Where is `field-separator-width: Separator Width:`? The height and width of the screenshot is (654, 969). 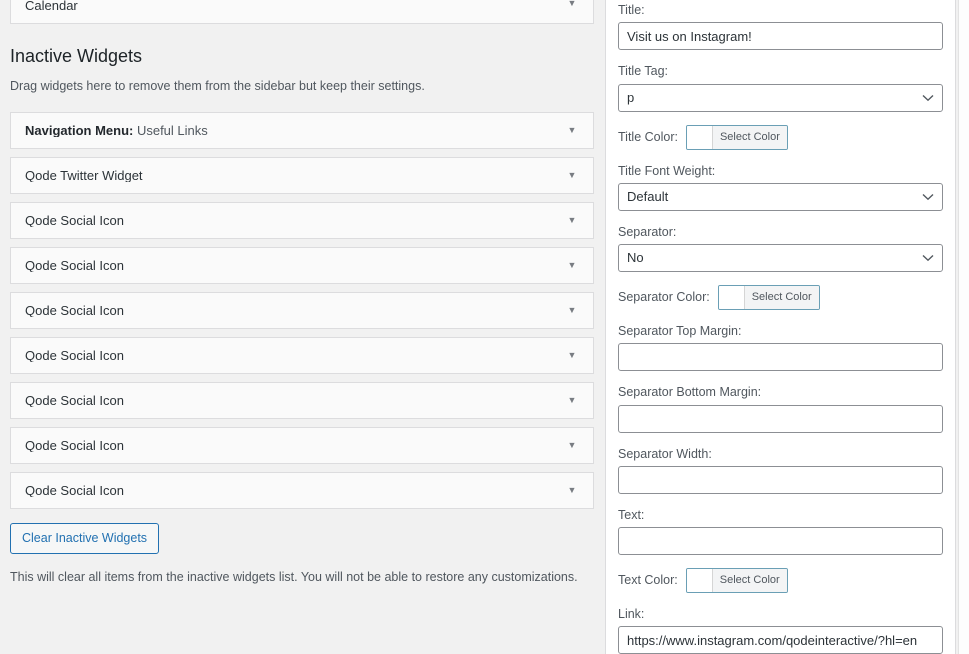
field-separator-width: Separator Width: is located at coordinates (780, 470).